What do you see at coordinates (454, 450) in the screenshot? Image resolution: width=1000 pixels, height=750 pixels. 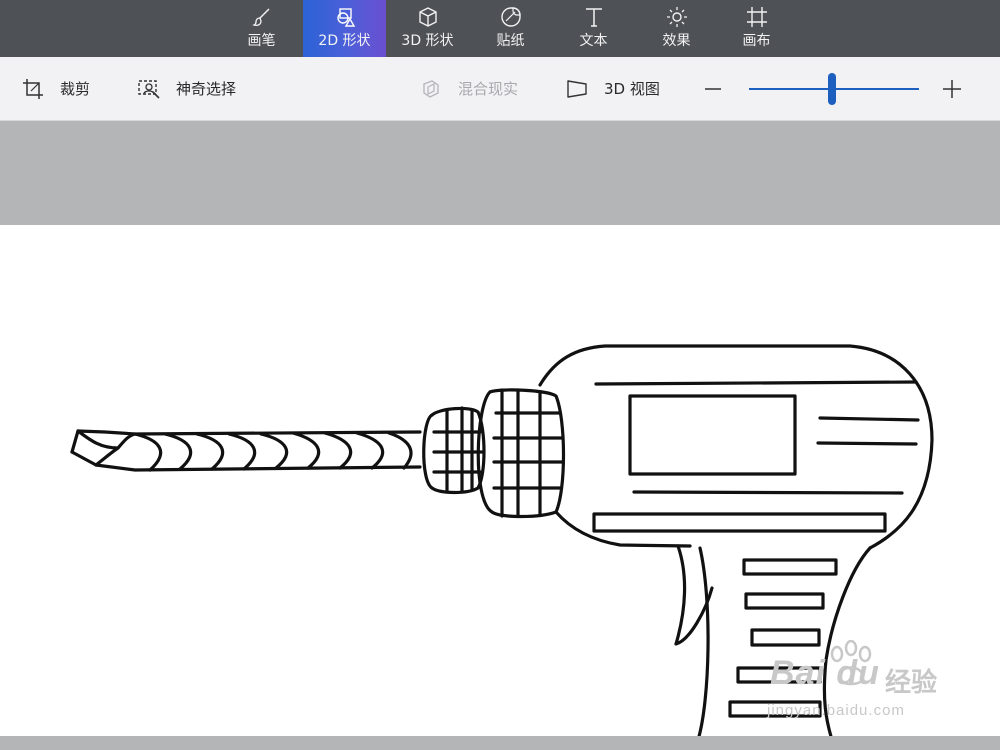 I see `drill-chuck-small` at bounding box center [454, 450].